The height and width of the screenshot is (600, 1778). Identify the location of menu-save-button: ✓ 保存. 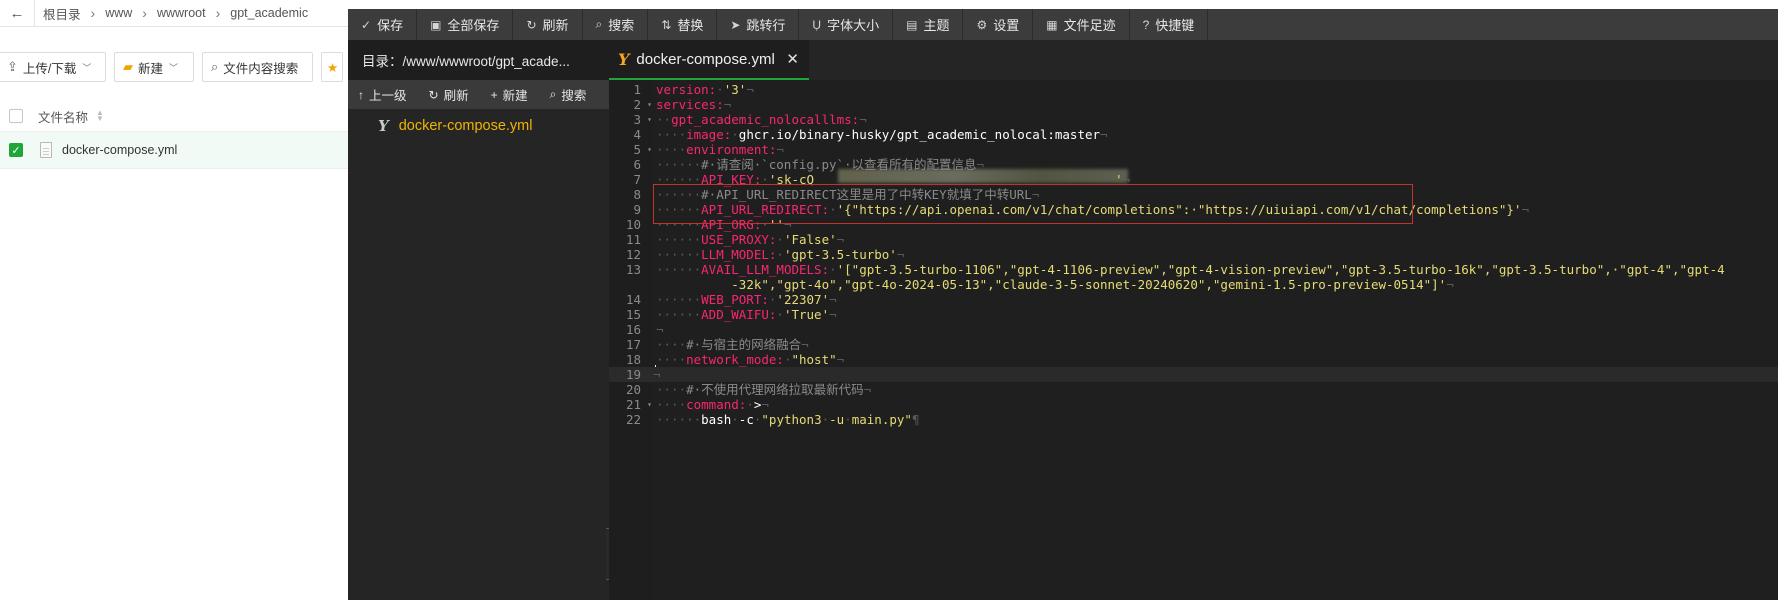
(383, 24).